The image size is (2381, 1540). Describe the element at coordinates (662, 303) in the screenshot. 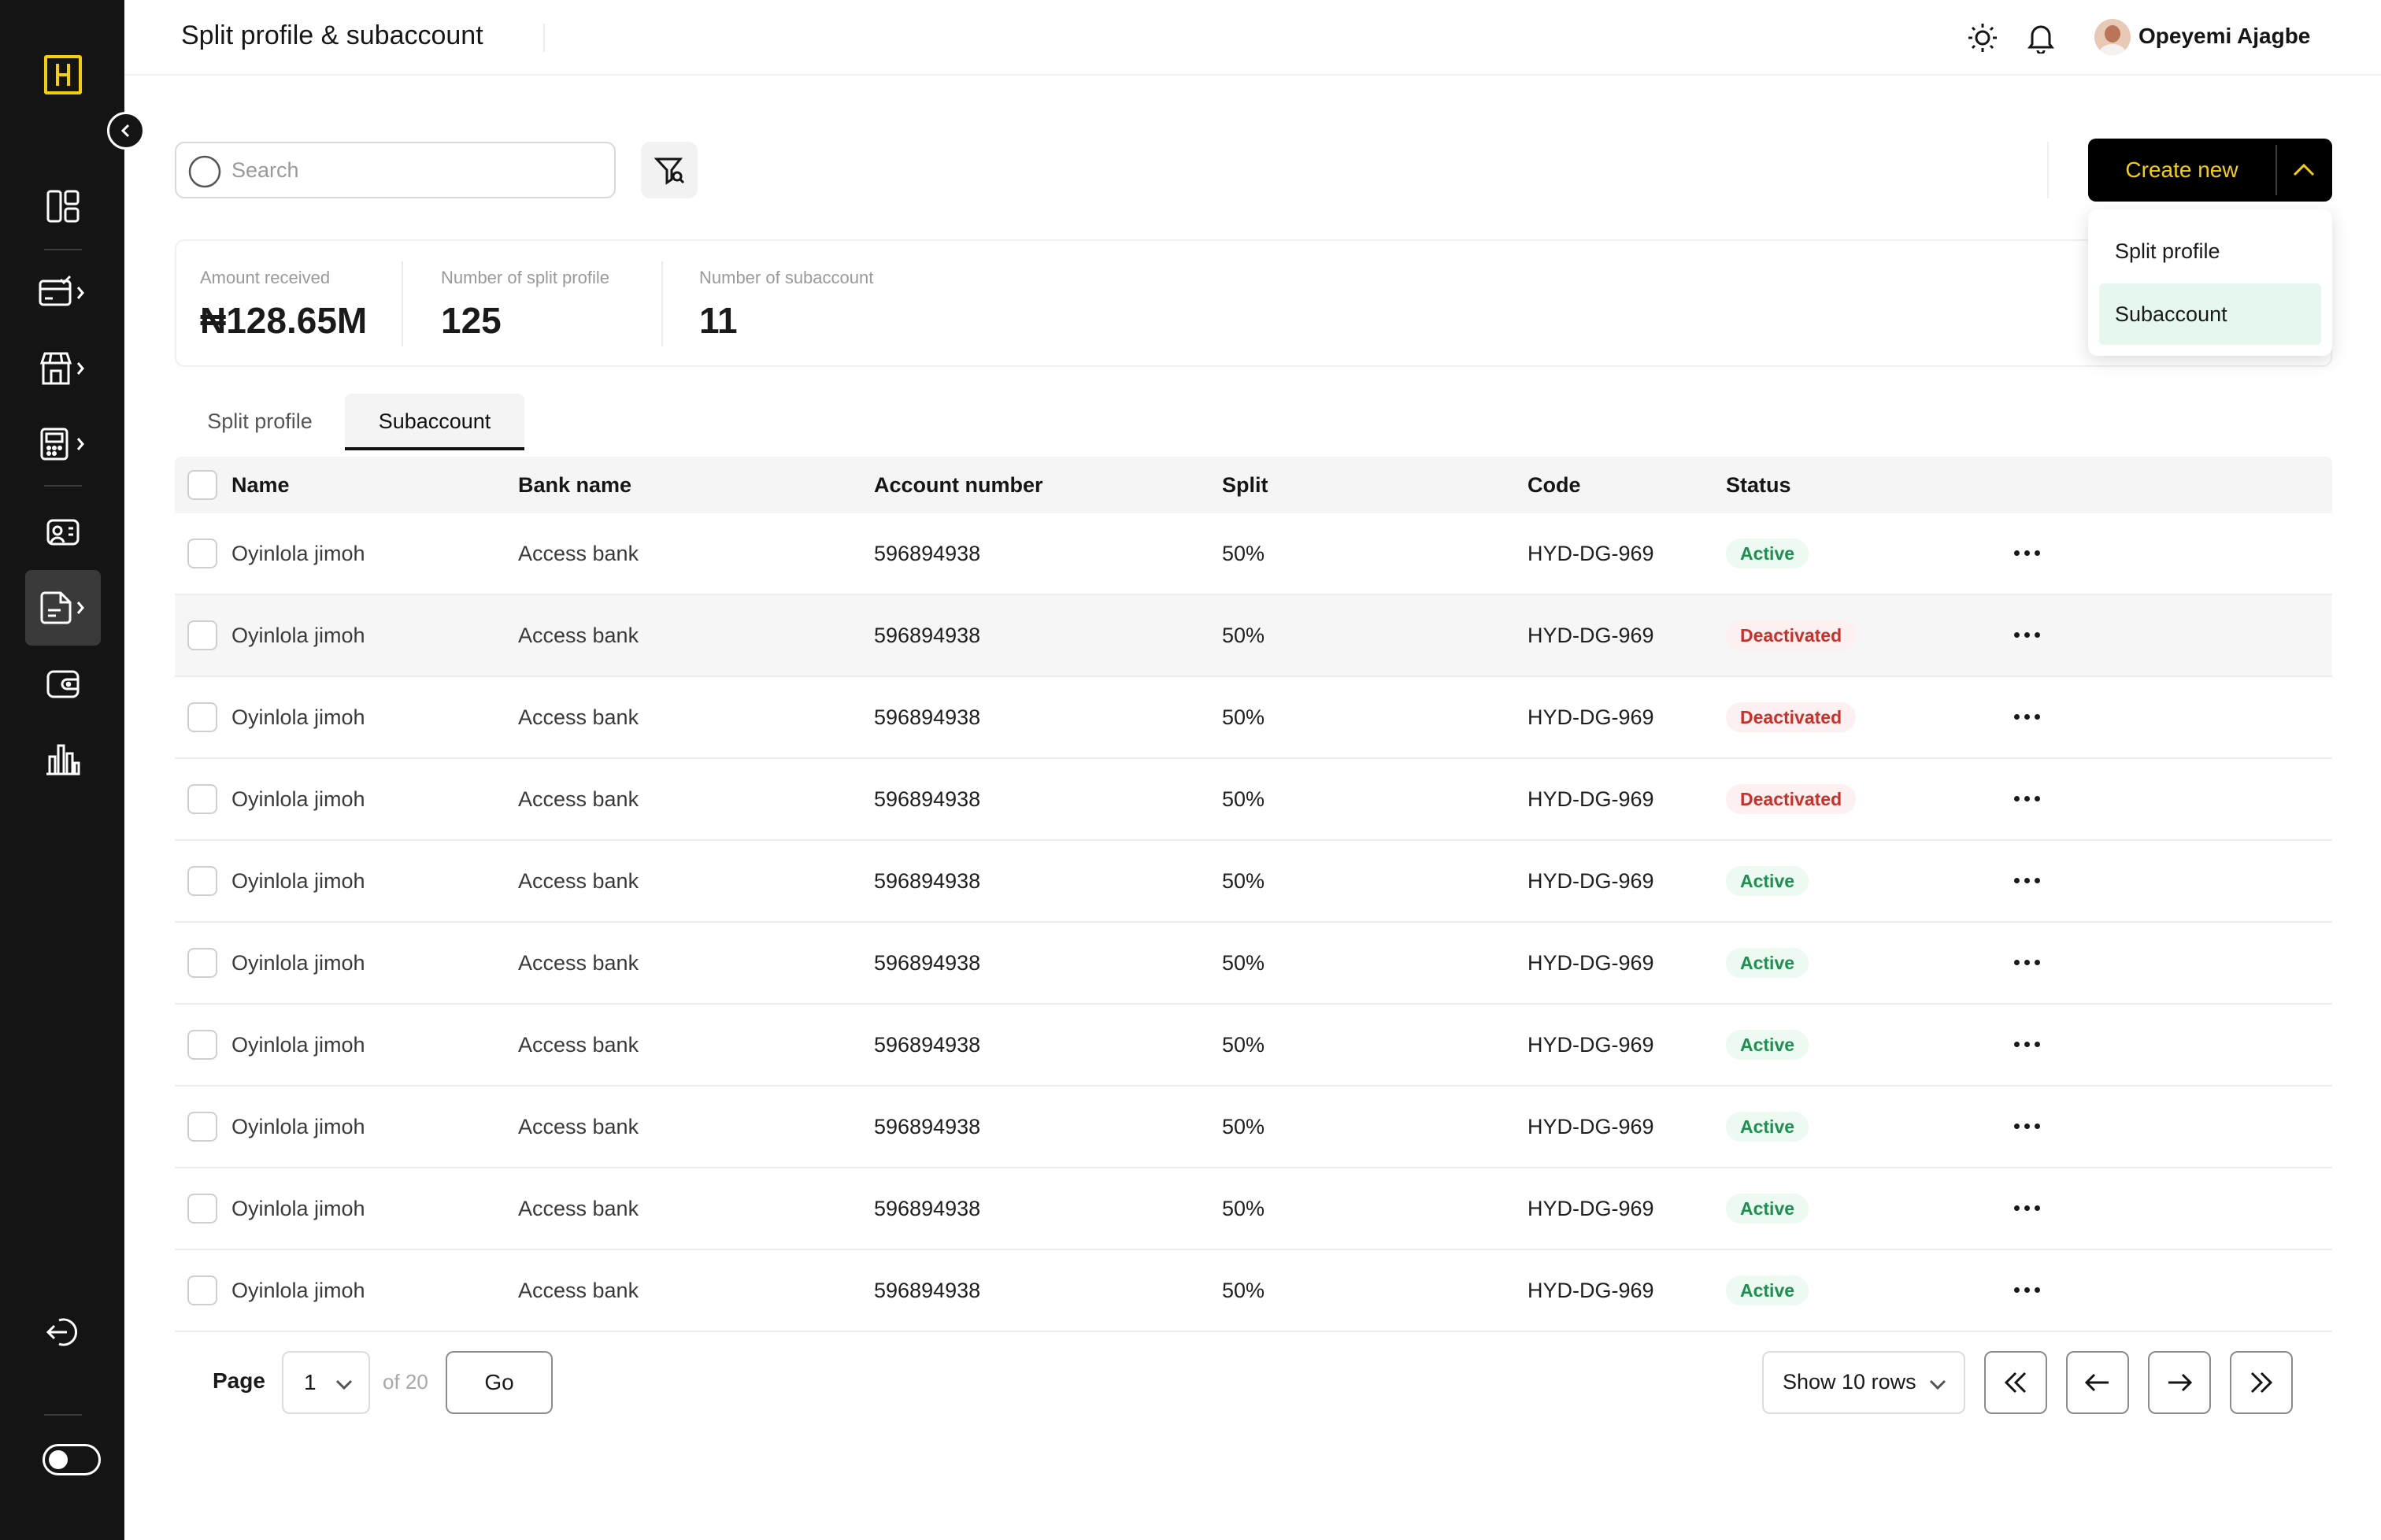

I see `stat-divider` at that location.